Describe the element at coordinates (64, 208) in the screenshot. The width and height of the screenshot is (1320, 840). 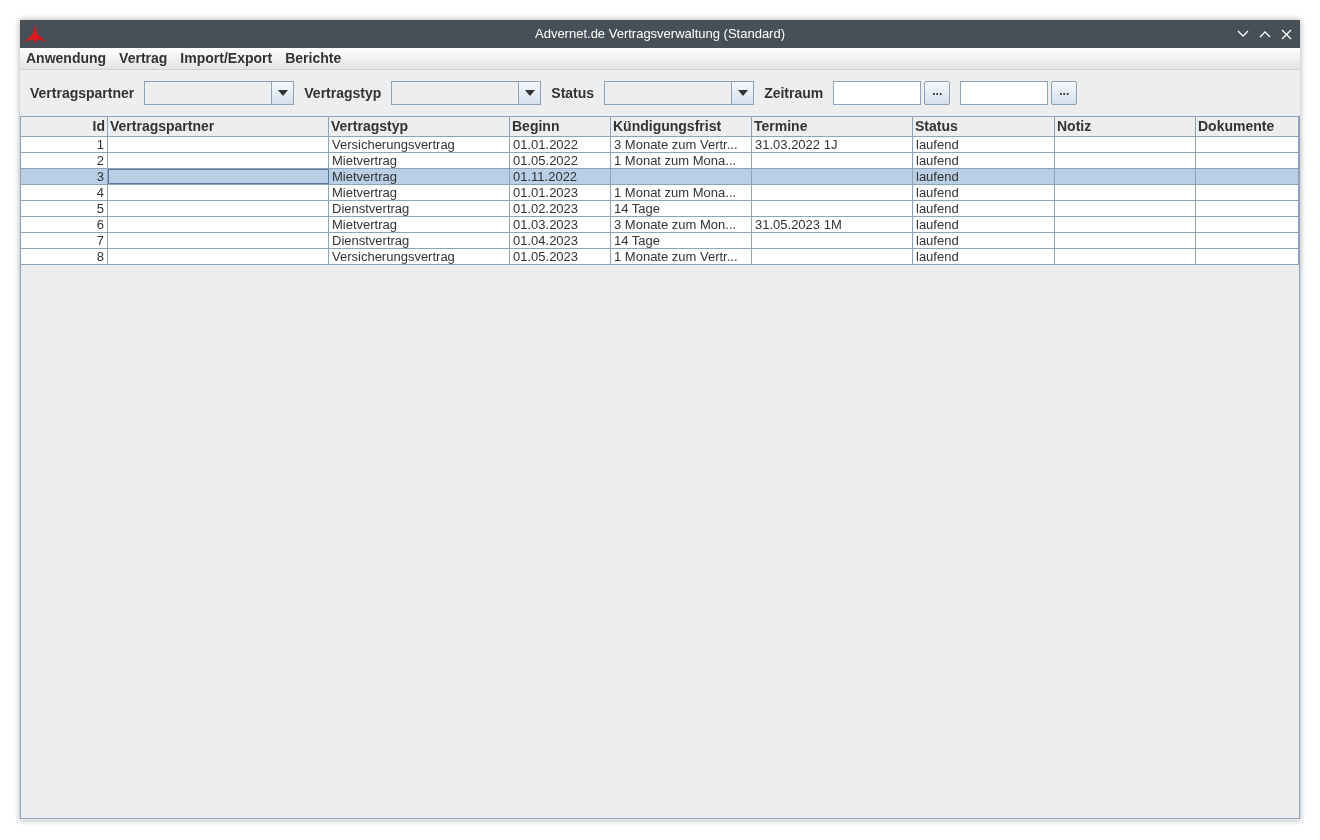
I see `table-cell: 5` at that location.